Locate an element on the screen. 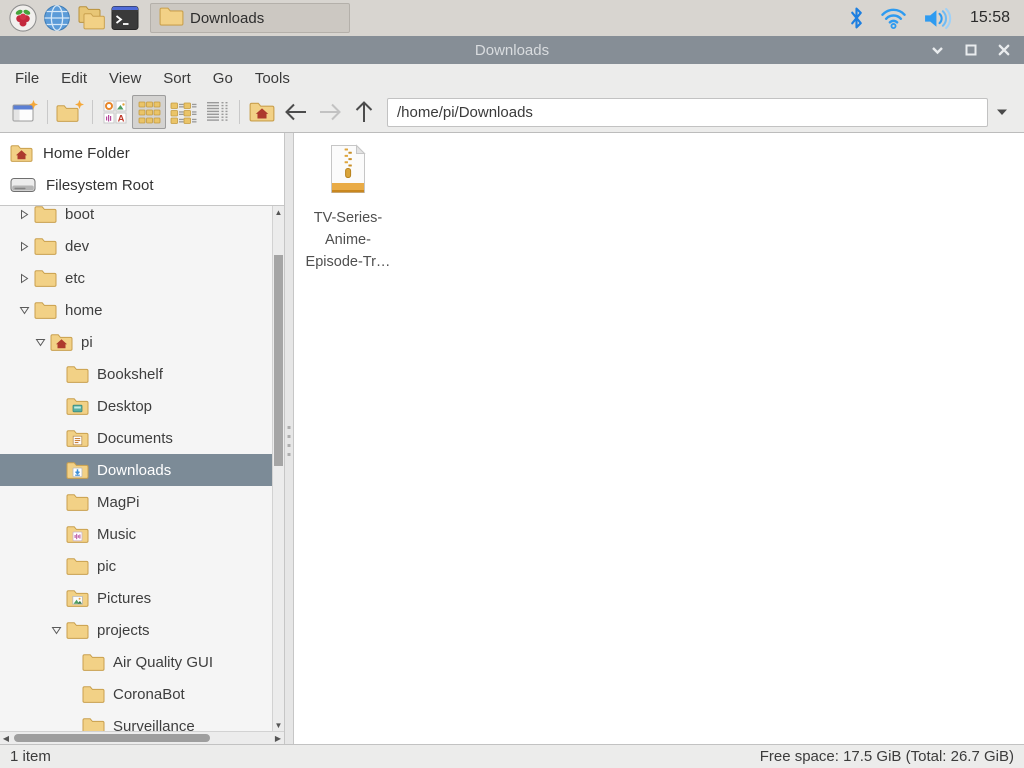  window-titlebar: Downloads is located at coordinates (512, 50).